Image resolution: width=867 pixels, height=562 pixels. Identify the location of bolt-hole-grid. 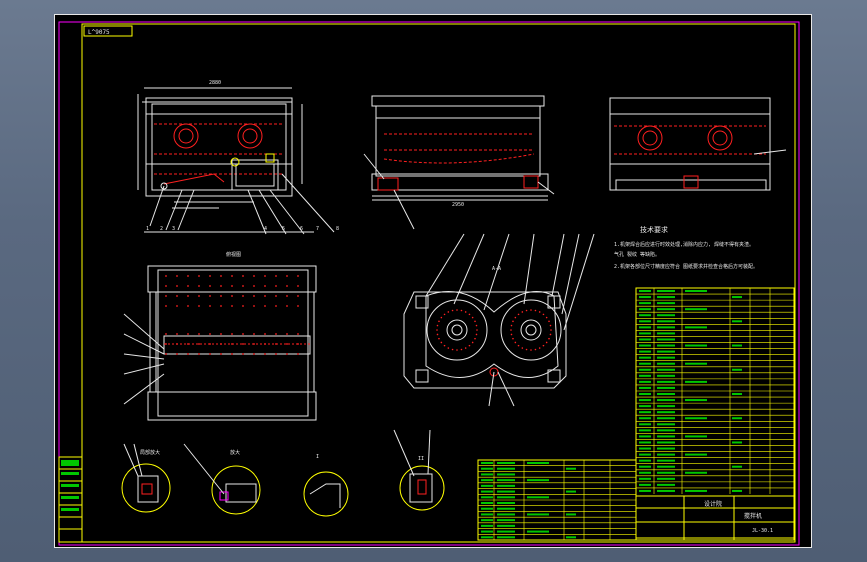
(232, 315).